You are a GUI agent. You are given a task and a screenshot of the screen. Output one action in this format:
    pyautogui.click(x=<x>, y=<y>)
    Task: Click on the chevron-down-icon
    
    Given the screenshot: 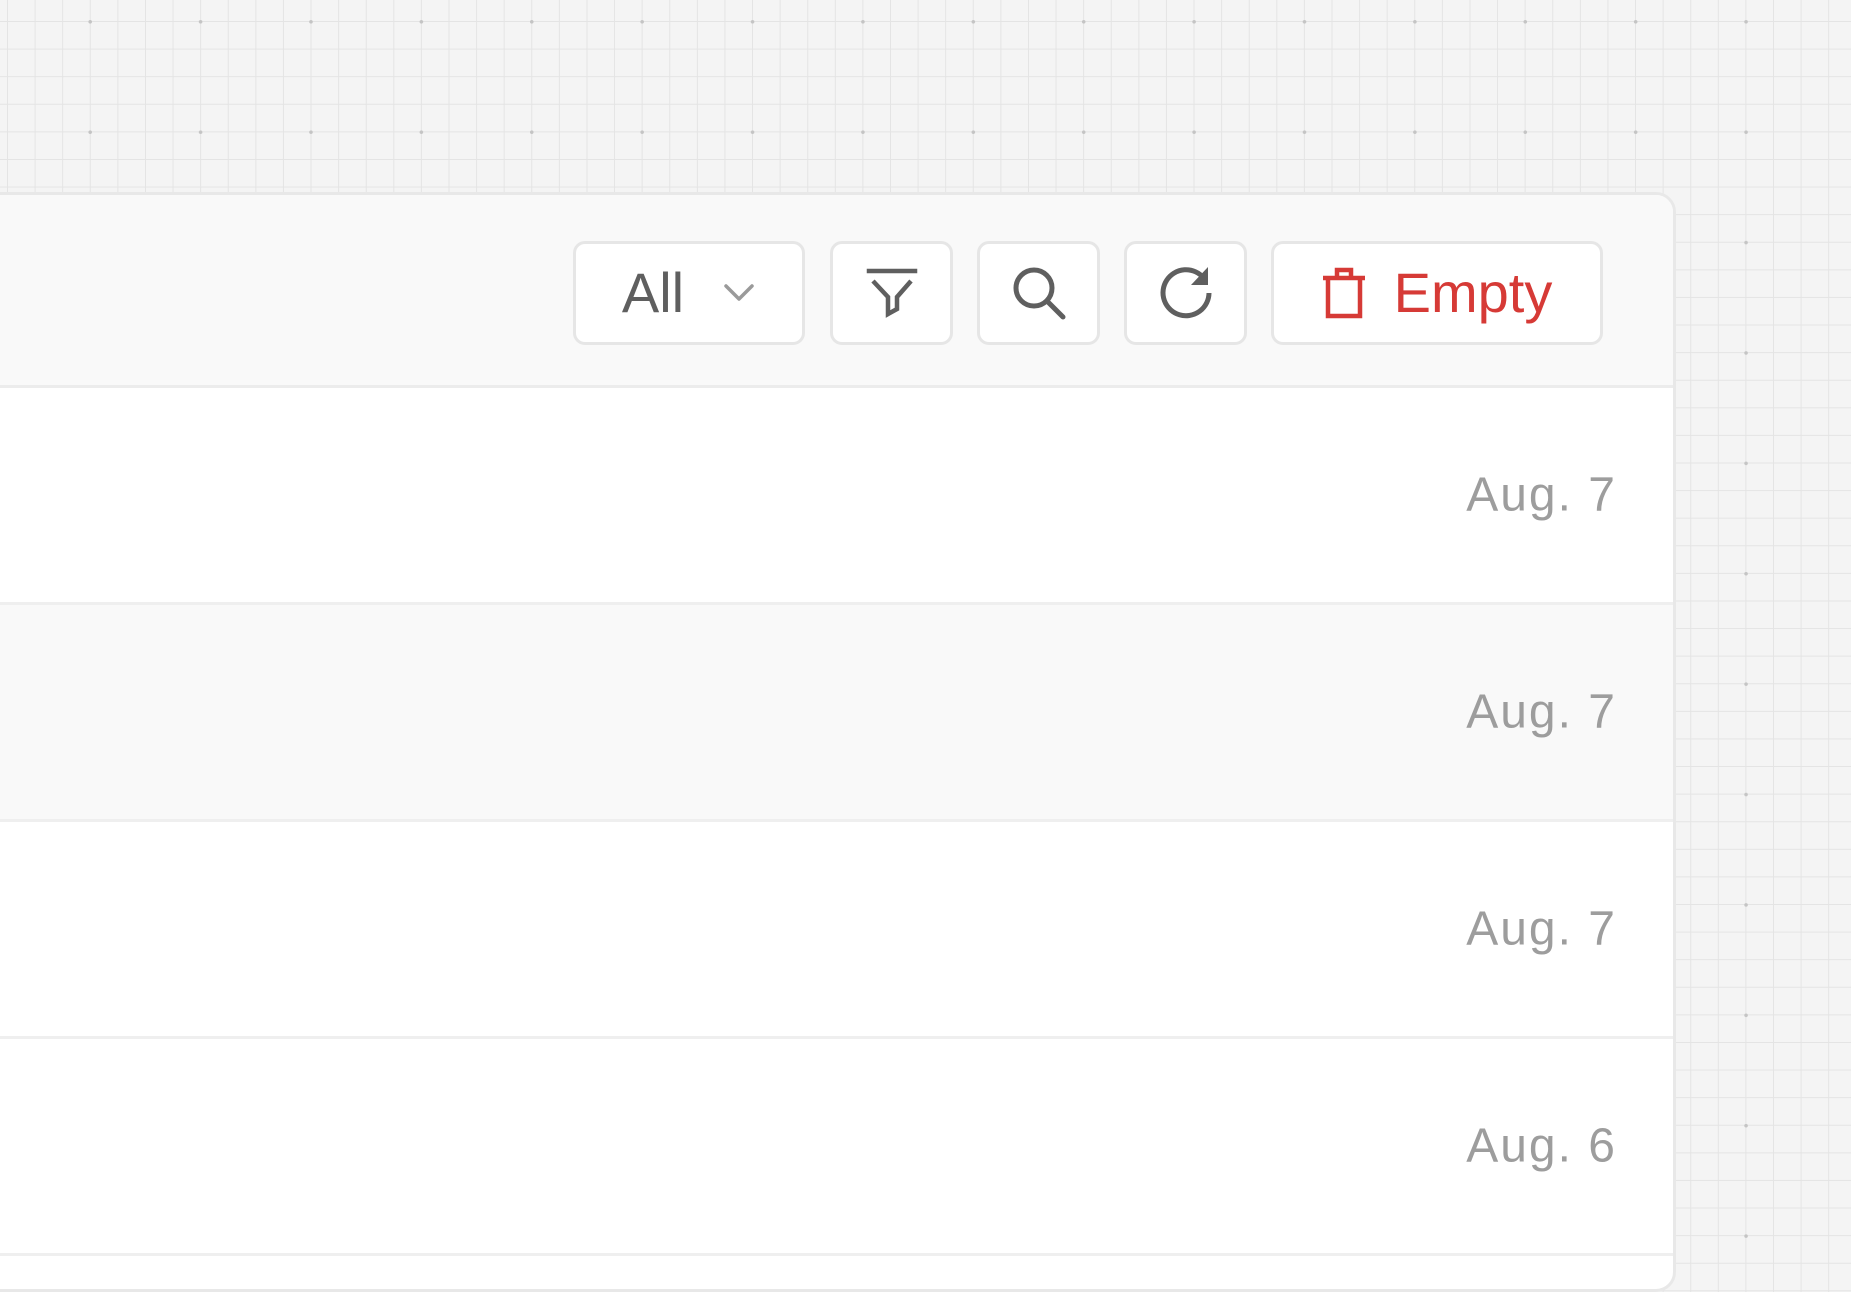 What is the action you would take?
    pyautogui.click(x=739, y=293)
    